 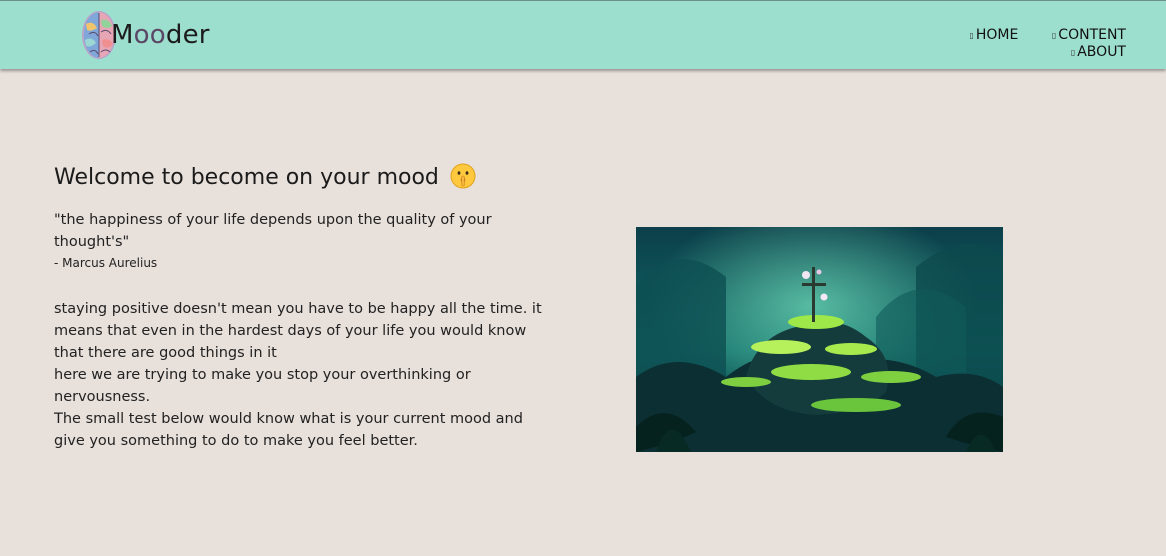 I want to click on shushing-face-emoji-icon, so click(x=463, y=176).